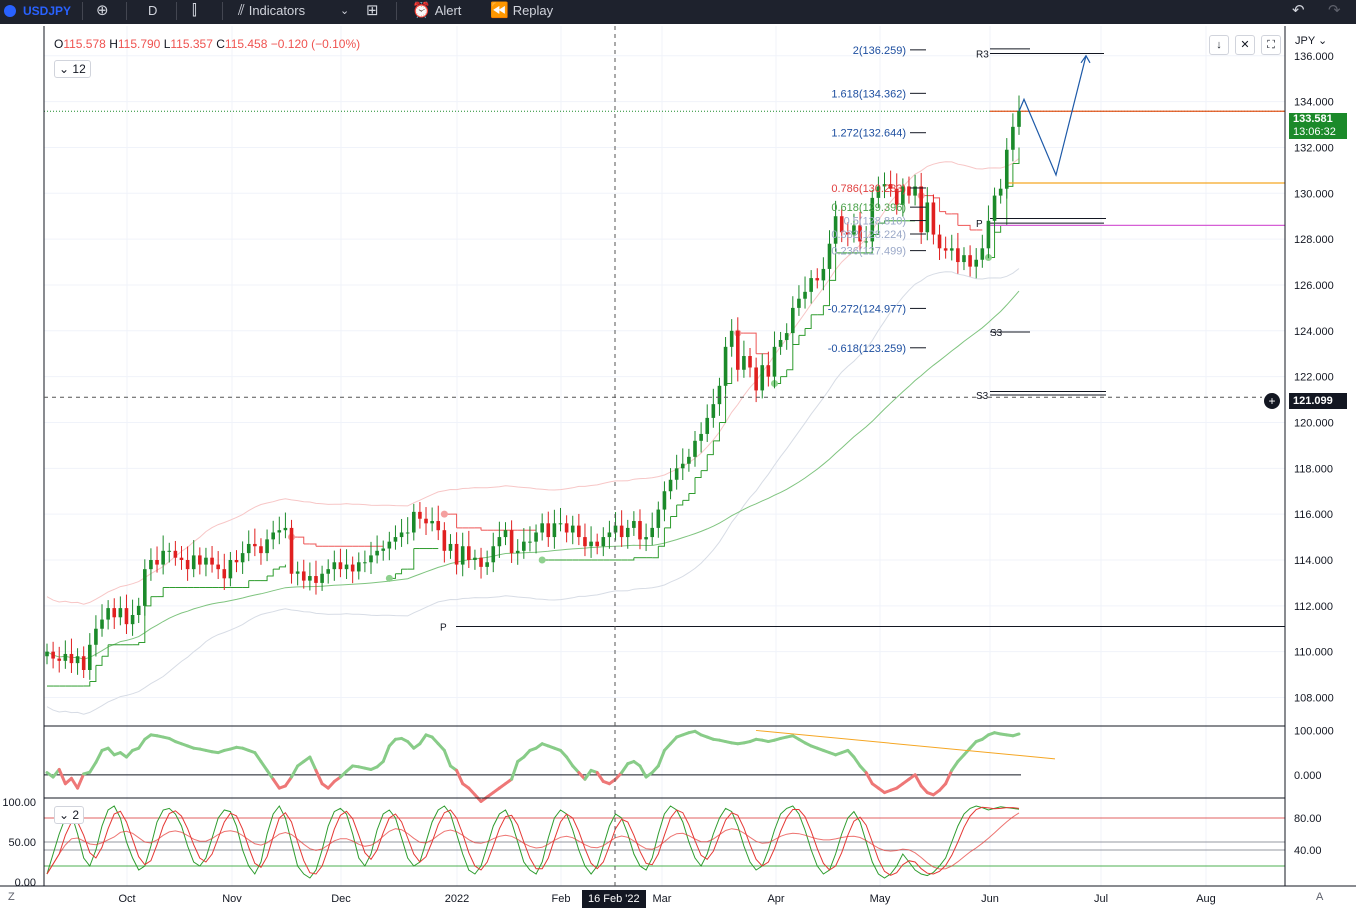 The image size is (1356, 915). Describe the element at coordinates (1272, 401) in the screenshot. I see `add-alert-button: +` at that location.